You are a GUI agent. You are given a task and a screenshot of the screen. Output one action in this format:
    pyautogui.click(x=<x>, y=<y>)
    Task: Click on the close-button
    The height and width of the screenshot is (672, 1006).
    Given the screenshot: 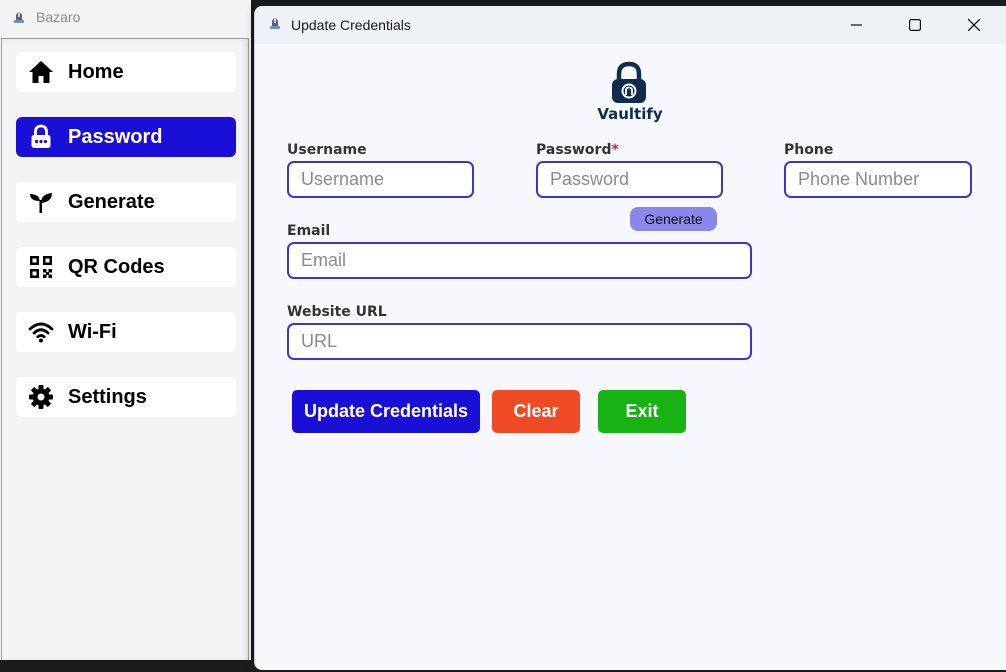 What is the action you would take?
    pyautogui.click(x=974, y=25)
    